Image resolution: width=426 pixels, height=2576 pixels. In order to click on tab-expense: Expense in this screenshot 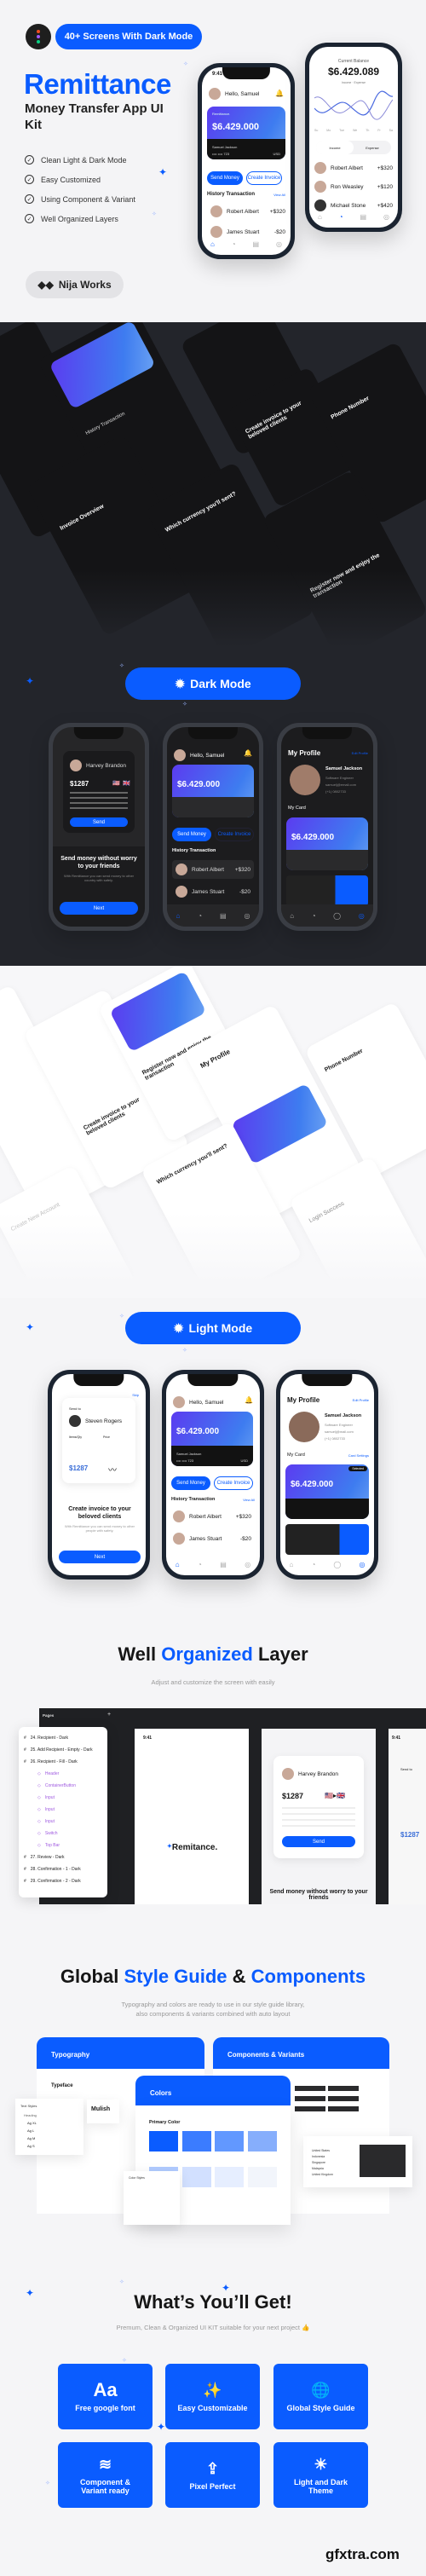, I will do `click(372, 147)`.